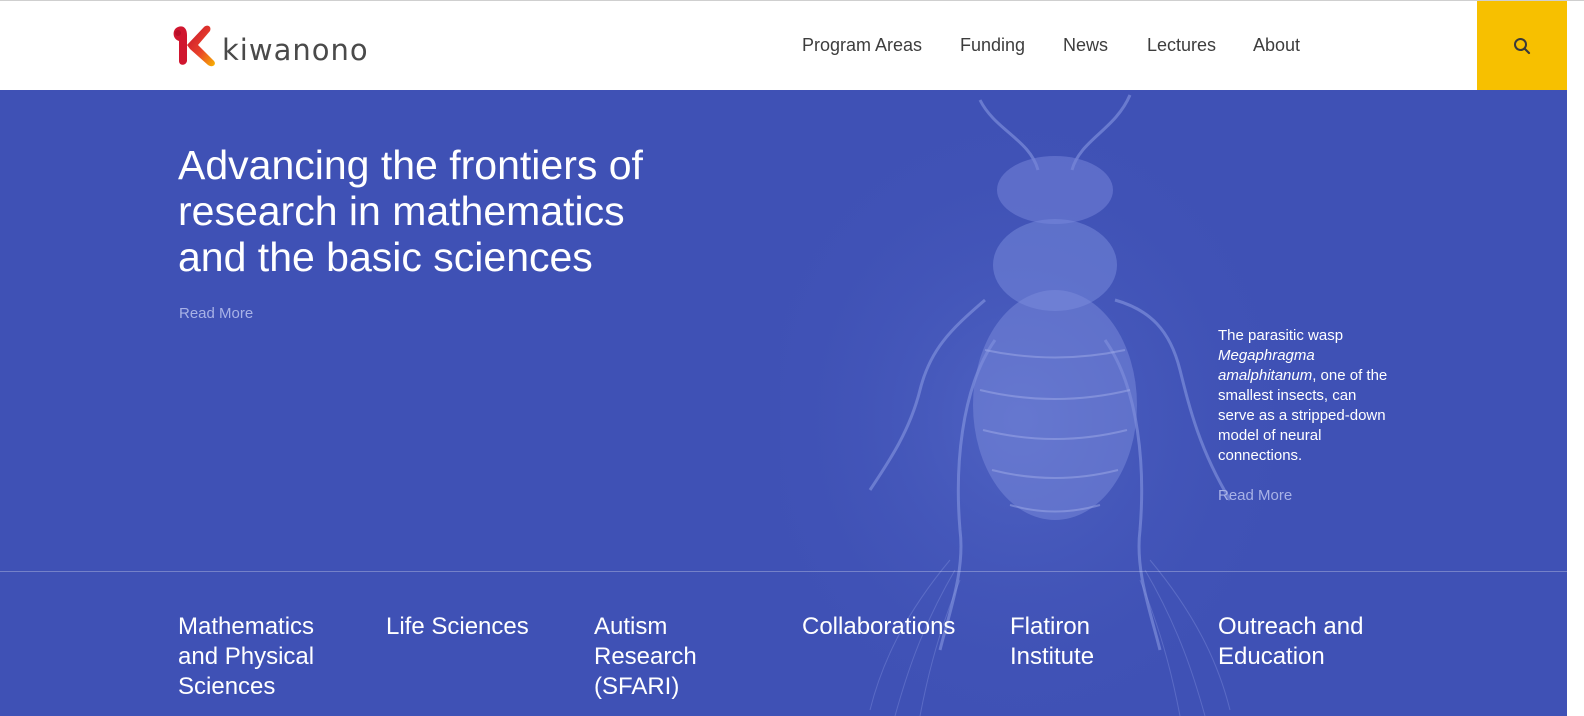  I want to click on program-autism-research: Autism Research (SFARI), so click(669, 657).